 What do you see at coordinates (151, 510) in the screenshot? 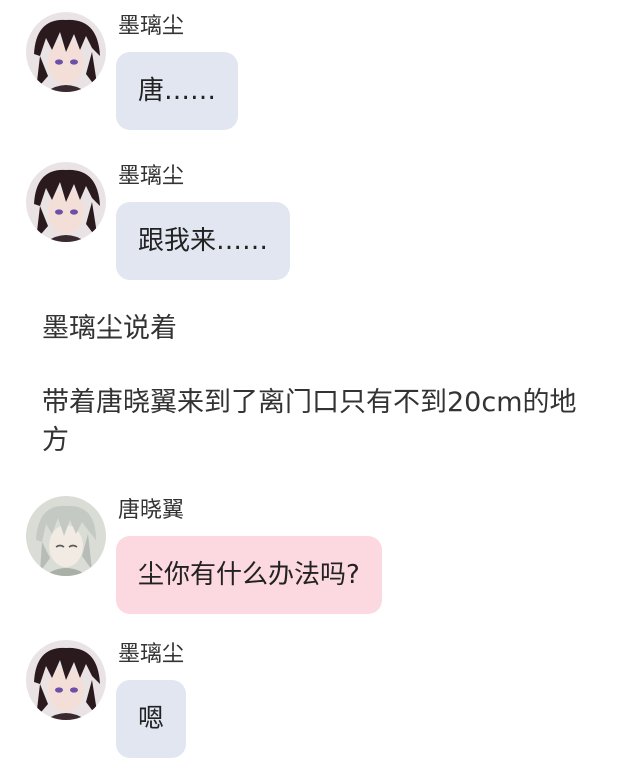
I see `sender-name: 唐晓翼` at bounding box center [151, 510].